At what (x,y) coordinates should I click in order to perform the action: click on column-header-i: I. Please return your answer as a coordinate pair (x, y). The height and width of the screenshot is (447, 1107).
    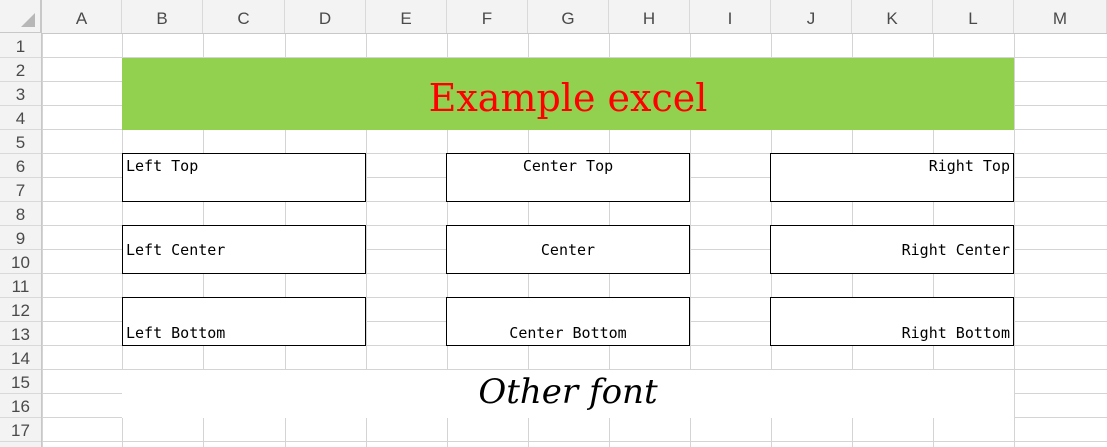
    Looking at the image, I should click on (730, 16).